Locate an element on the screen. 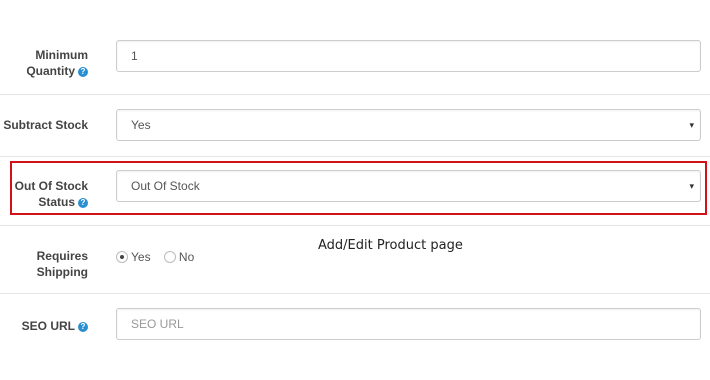 The image size is (710, 380). radio-no-label: No is located at coordinates (186, 257).